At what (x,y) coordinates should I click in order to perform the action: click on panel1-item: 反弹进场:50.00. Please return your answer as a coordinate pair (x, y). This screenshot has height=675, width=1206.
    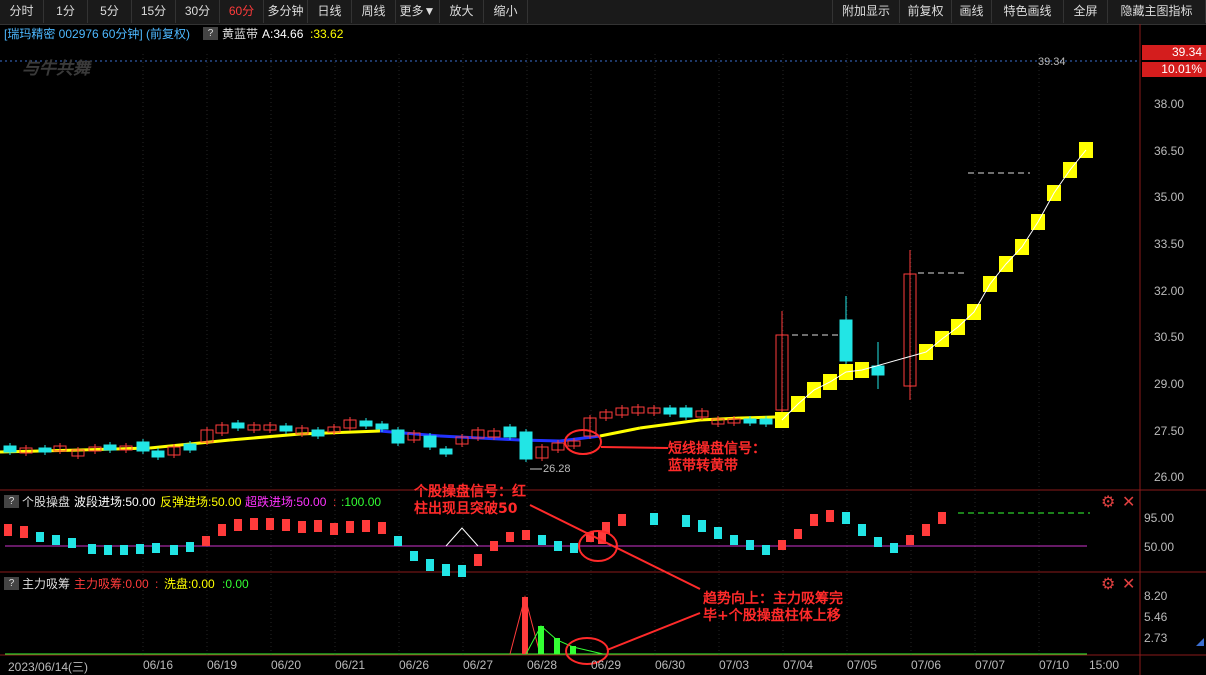
    Looking at the image, I should click on (201, 502).